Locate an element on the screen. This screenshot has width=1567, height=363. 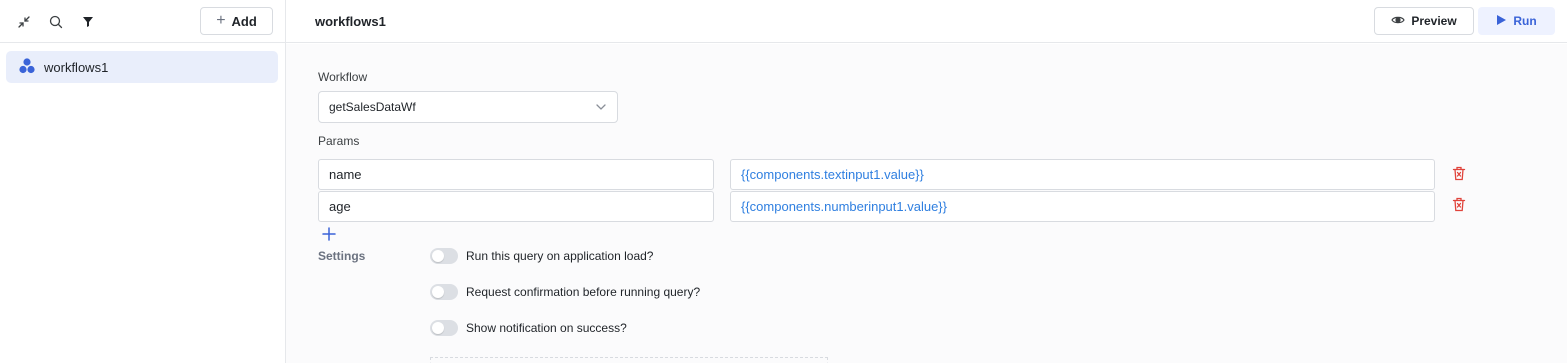
settings-label: Settings is located at coordinates (342, 256).